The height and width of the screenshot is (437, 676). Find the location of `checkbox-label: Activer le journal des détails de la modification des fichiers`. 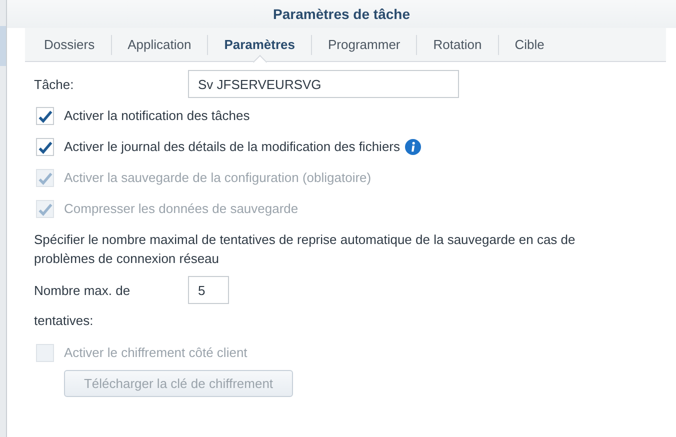

checkbox-label: Activer le journal des détails de la modification des fichiers is located at coordinates (232, 146).